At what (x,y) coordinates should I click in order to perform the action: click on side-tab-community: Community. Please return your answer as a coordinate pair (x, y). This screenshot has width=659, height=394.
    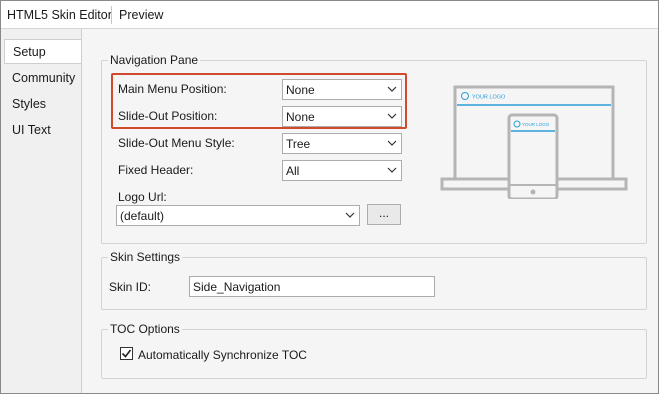
    Looking at the image, I should click on (43, 78).